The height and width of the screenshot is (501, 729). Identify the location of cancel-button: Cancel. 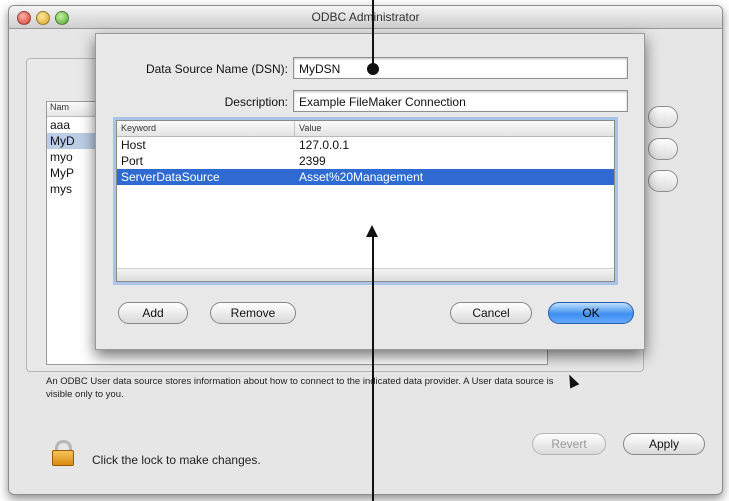
(491, 313).